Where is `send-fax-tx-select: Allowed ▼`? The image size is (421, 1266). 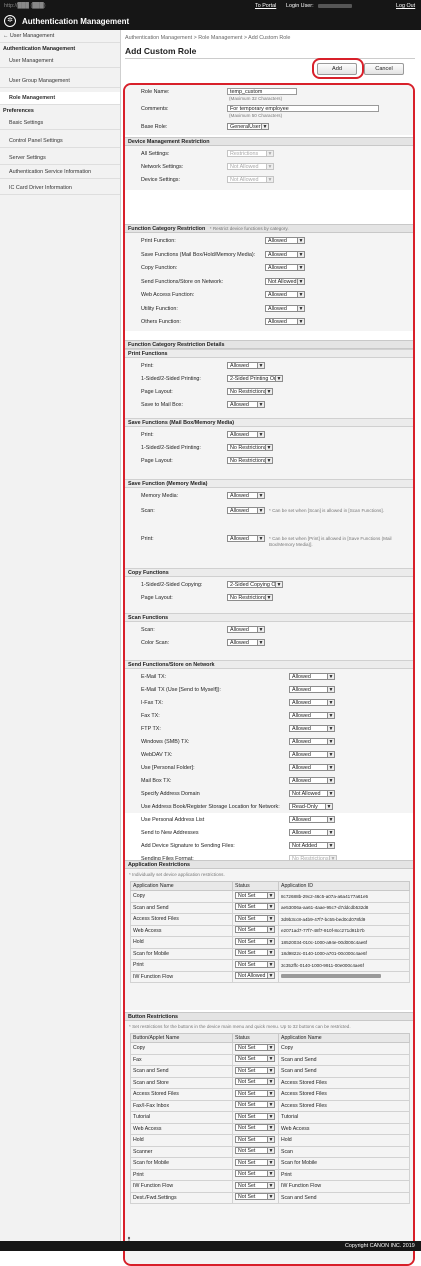
send-fax-tx-select: Allowed ▼ is located at coordinates (312, 715).